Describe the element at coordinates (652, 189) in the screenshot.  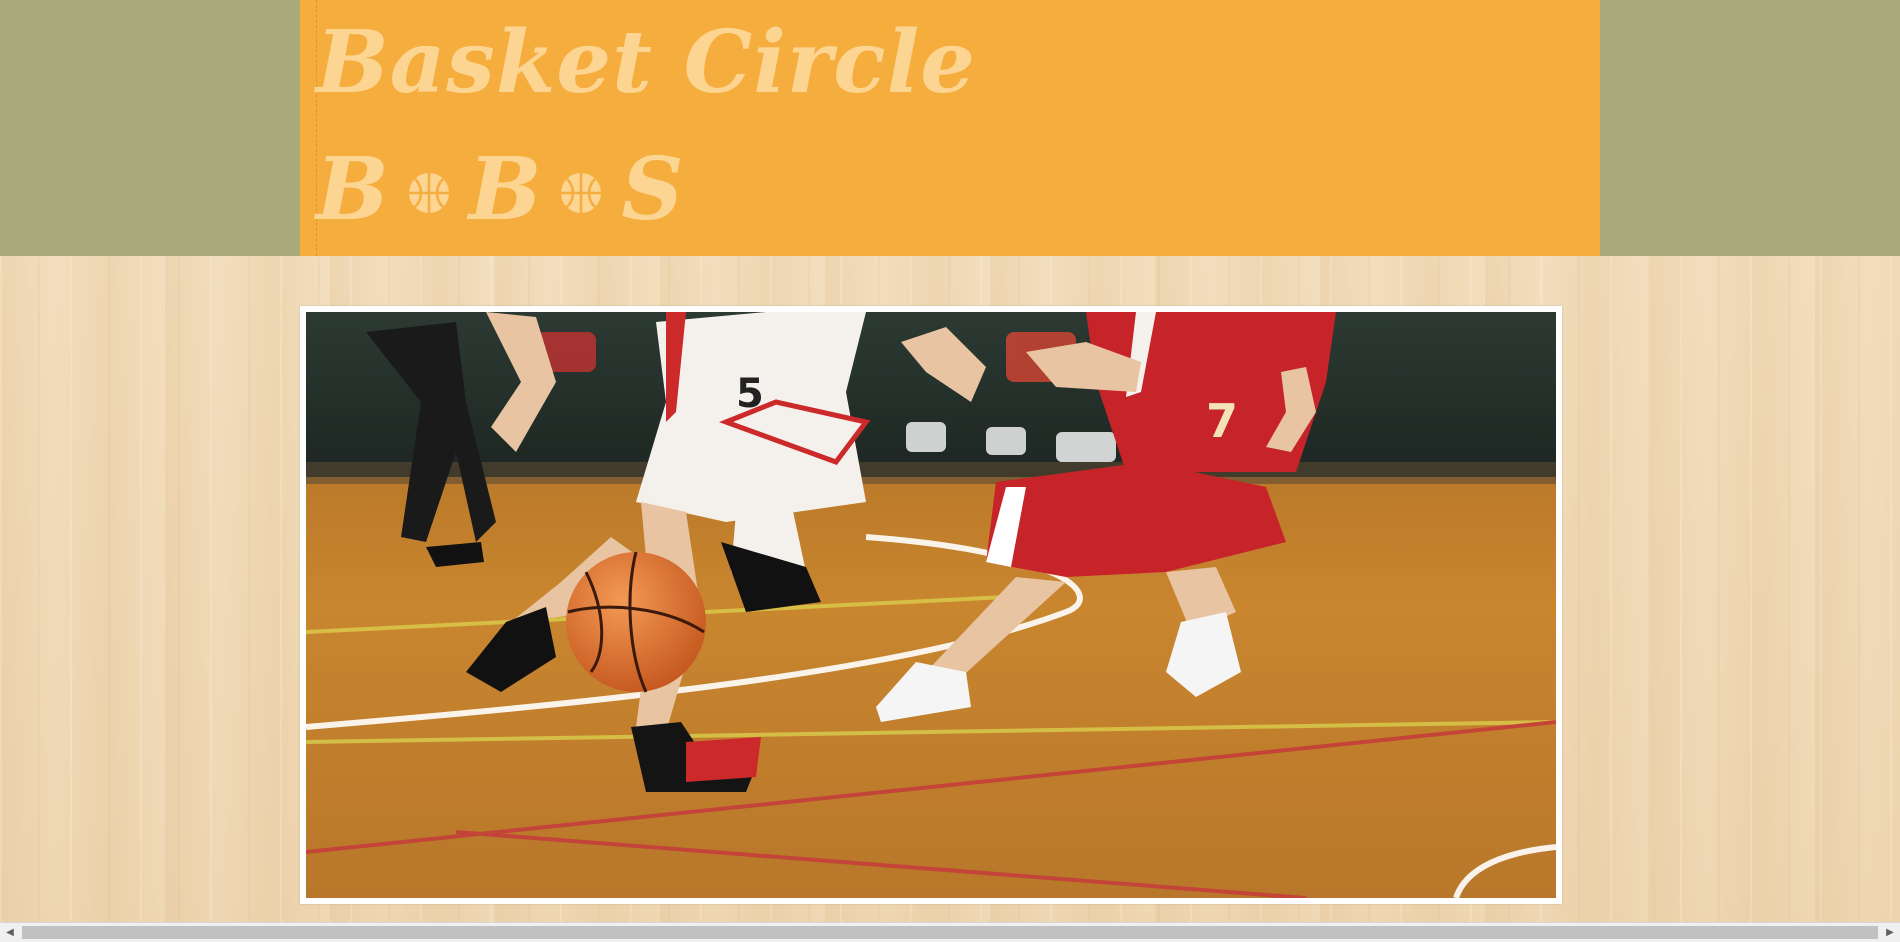
I see `logo-letter-s: S` at that location.